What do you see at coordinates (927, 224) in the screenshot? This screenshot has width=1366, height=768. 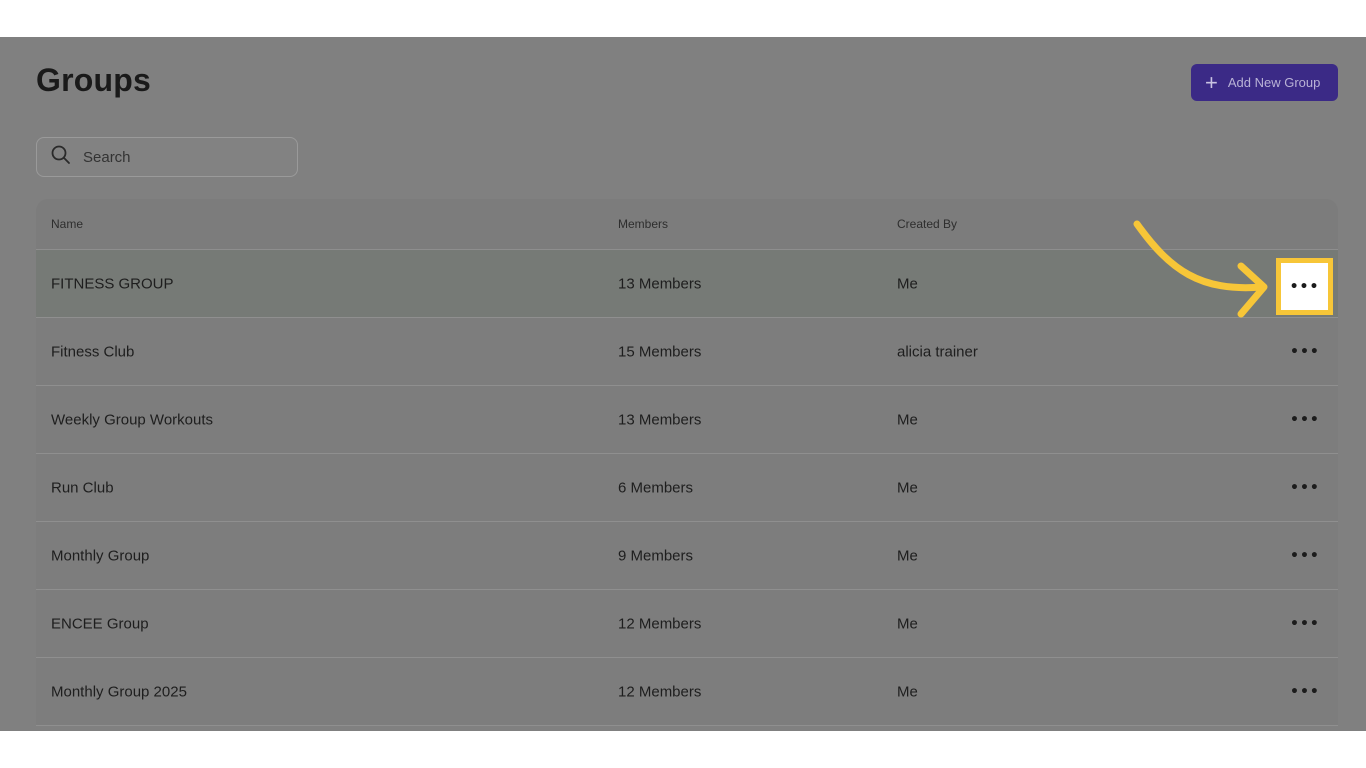 I see `column-header-created-by: Created By` at bounding box center [927, 224].